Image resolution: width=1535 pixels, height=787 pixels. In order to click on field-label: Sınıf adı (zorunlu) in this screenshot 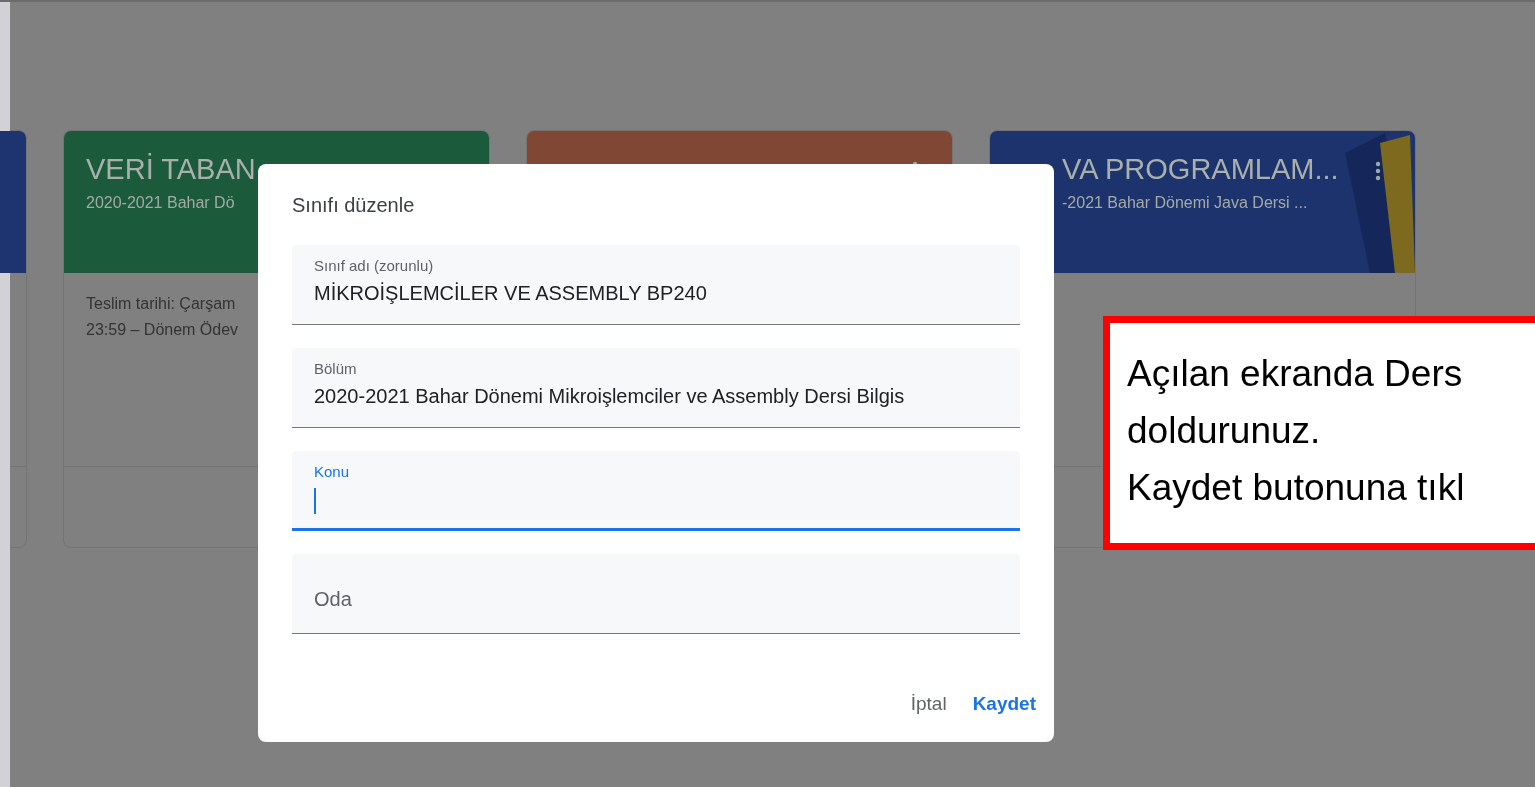, I will do `click(374, 265)`.